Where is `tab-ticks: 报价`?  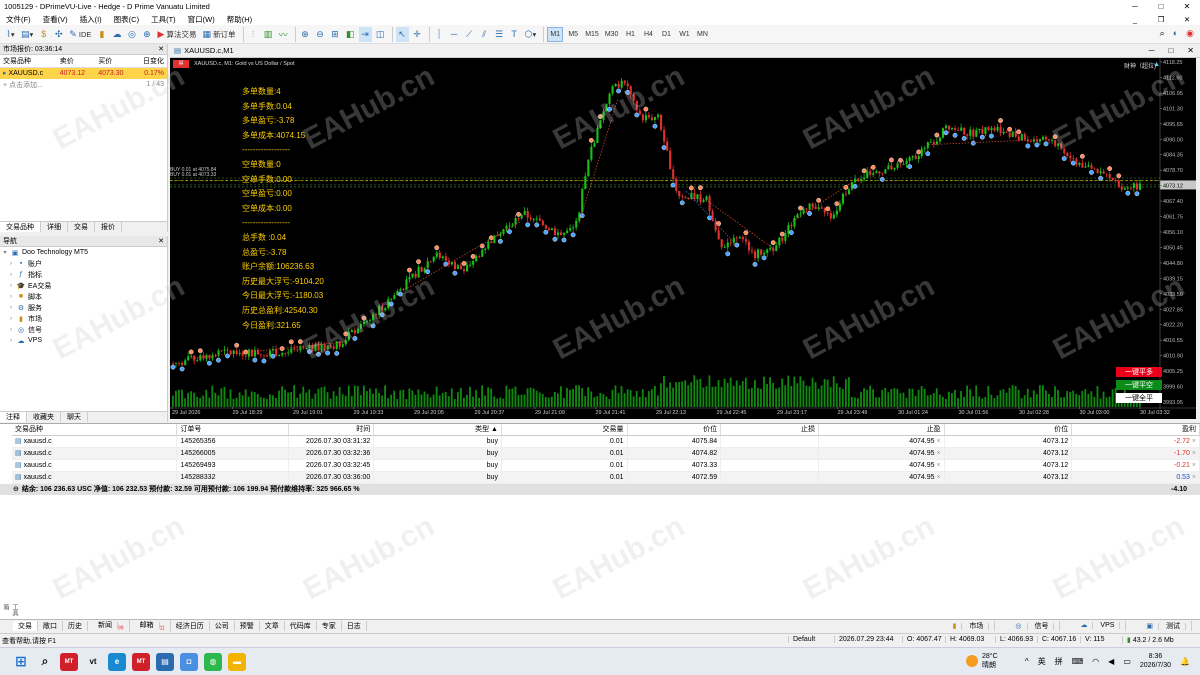
tab-ticks: 报价 is located at coordinates (108, 227).